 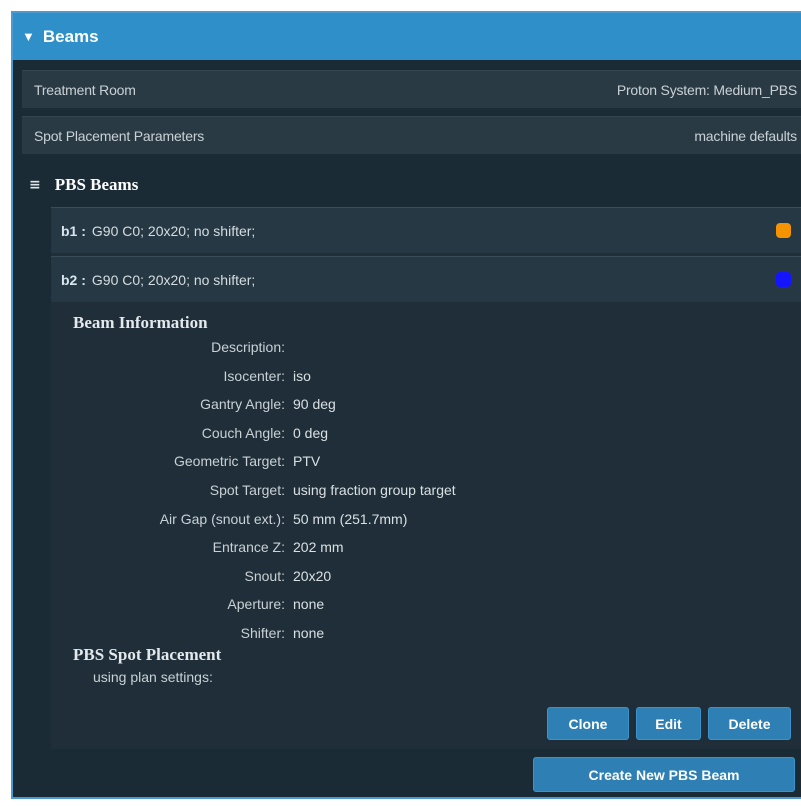 I want to click on field-label: Gantry Angle:, so click(x=242, y=404).